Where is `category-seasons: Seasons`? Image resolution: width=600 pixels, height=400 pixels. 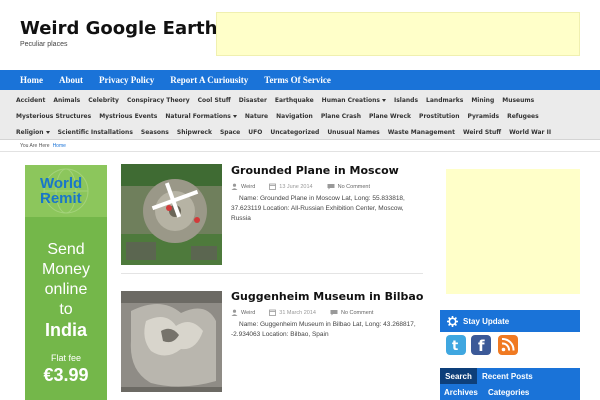
category-seasons: Seasons is located at coordinates (155, 132).